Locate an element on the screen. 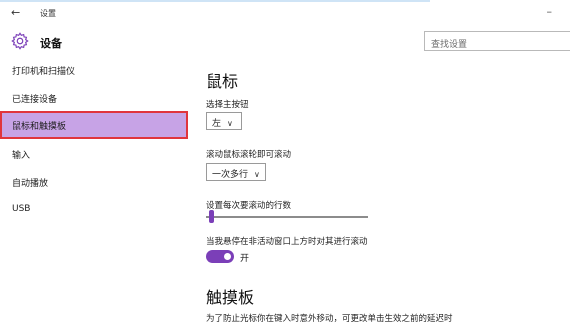 The width and height of the screenshot is (570, 326). sidebar-item-connected-devices: 已连接设备 is located at coordinates (94, 98).